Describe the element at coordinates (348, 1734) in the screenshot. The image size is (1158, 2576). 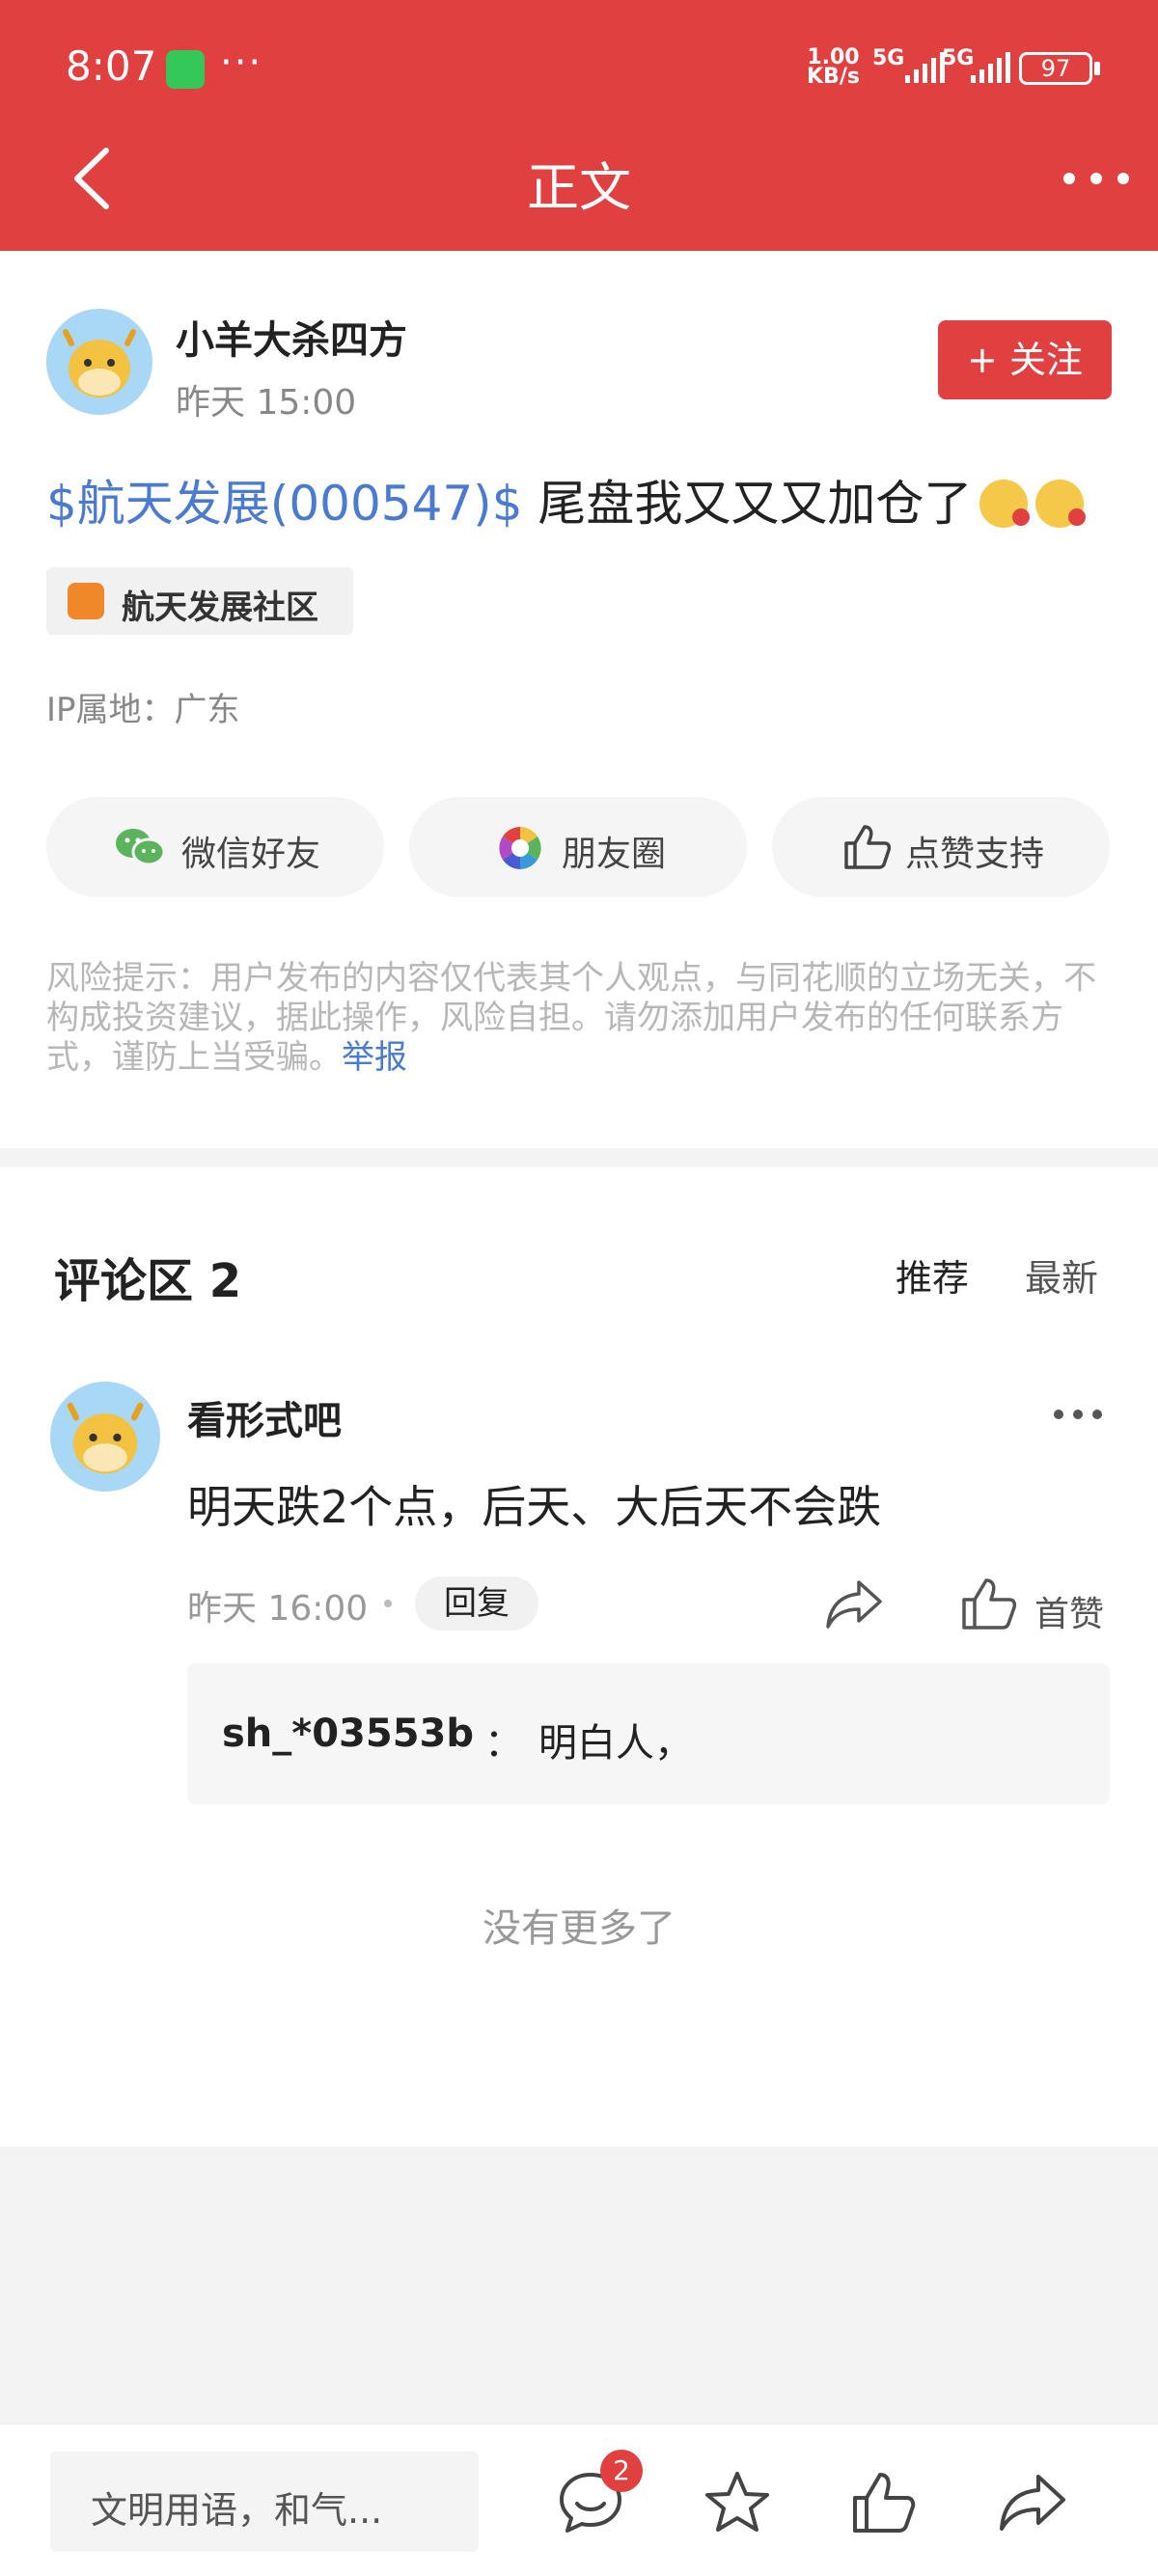
I see `sub-reply-user: sh_*03553b` at that location.